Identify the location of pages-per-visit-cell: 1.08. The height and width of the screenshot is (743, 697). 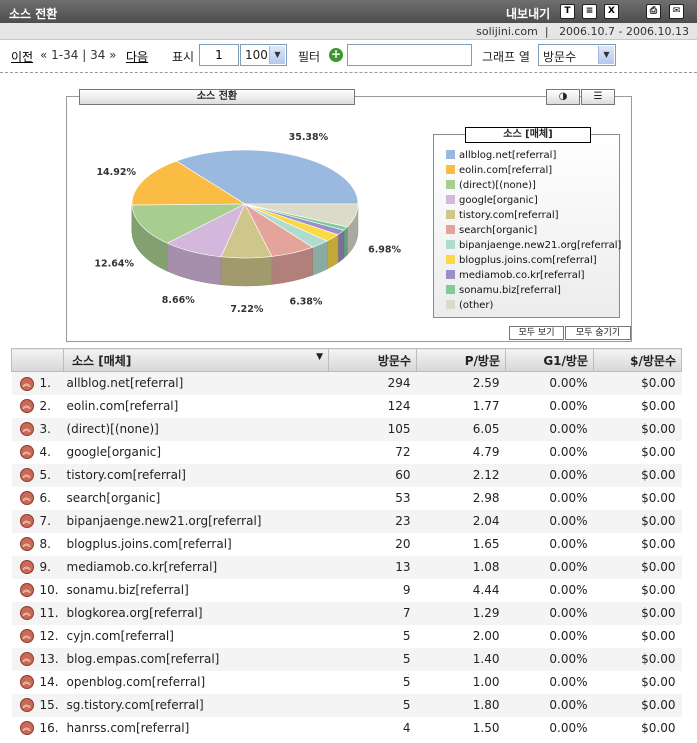
(461, 567).